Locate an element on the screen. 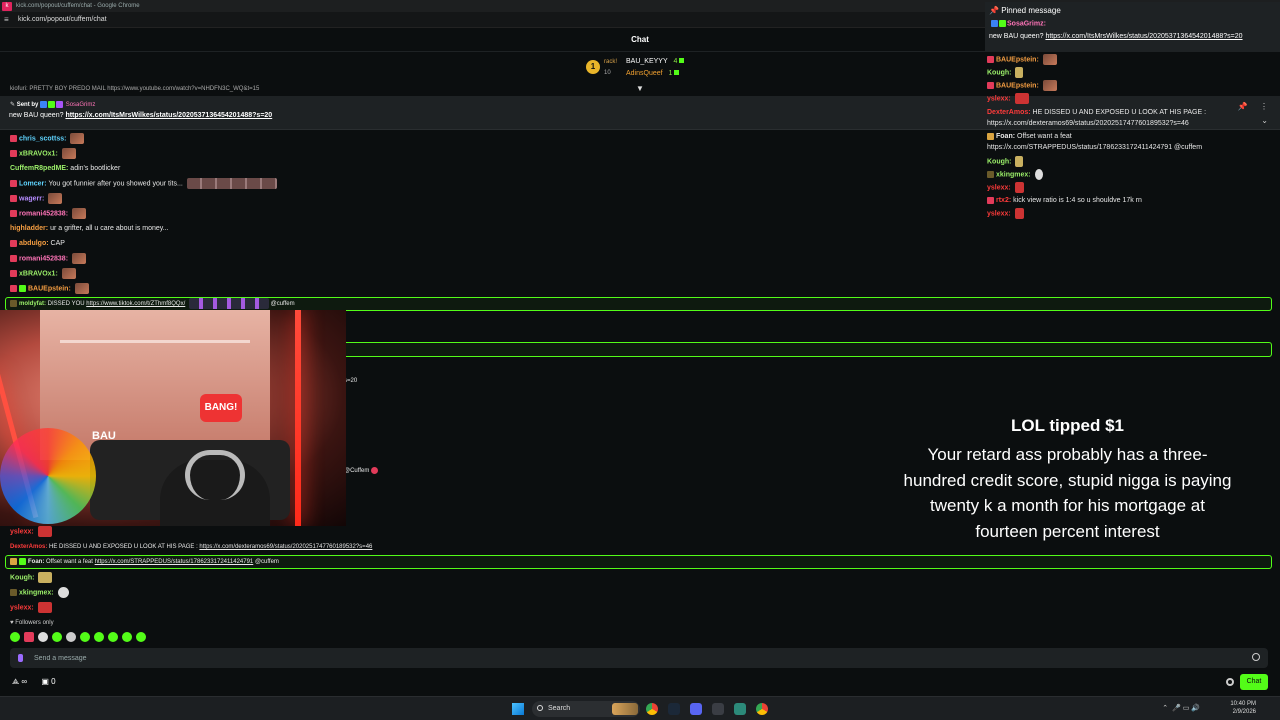 Image resolution: width=1280 pixels, height=720 pixels. bang-sign: BANG! is located at coordinates (221, 408).